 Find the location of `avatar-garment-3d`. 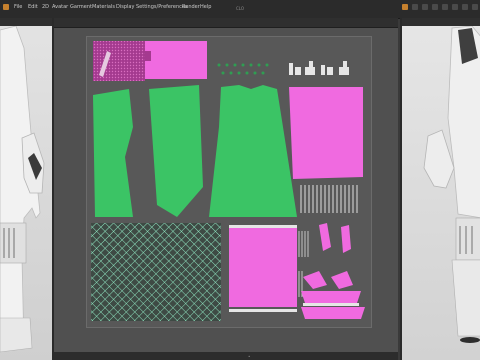

avatar-garment-3d is located at coordinates (26, 189).